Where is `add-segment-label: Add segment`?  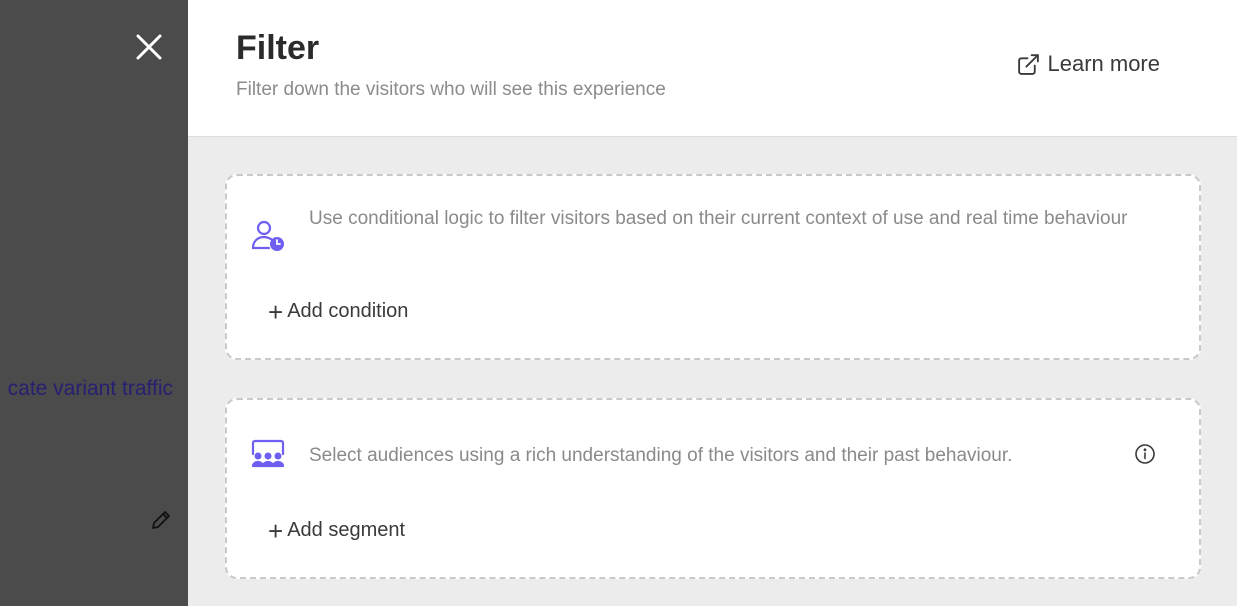 add-segment-label: Add segment is located at coordinates (346, 530).